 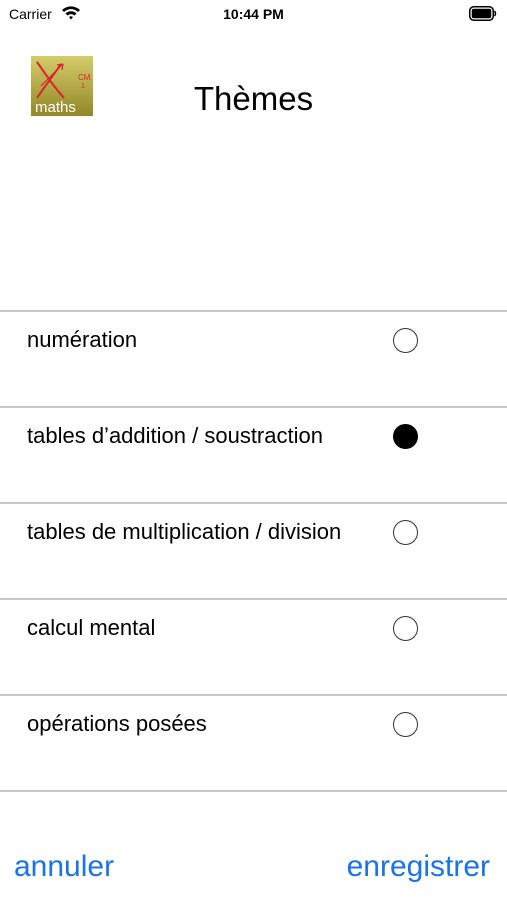 What do you see at coordinates (483, 13) in the screenshot?
I see `battery-icon` at bounding box center [483, 13].